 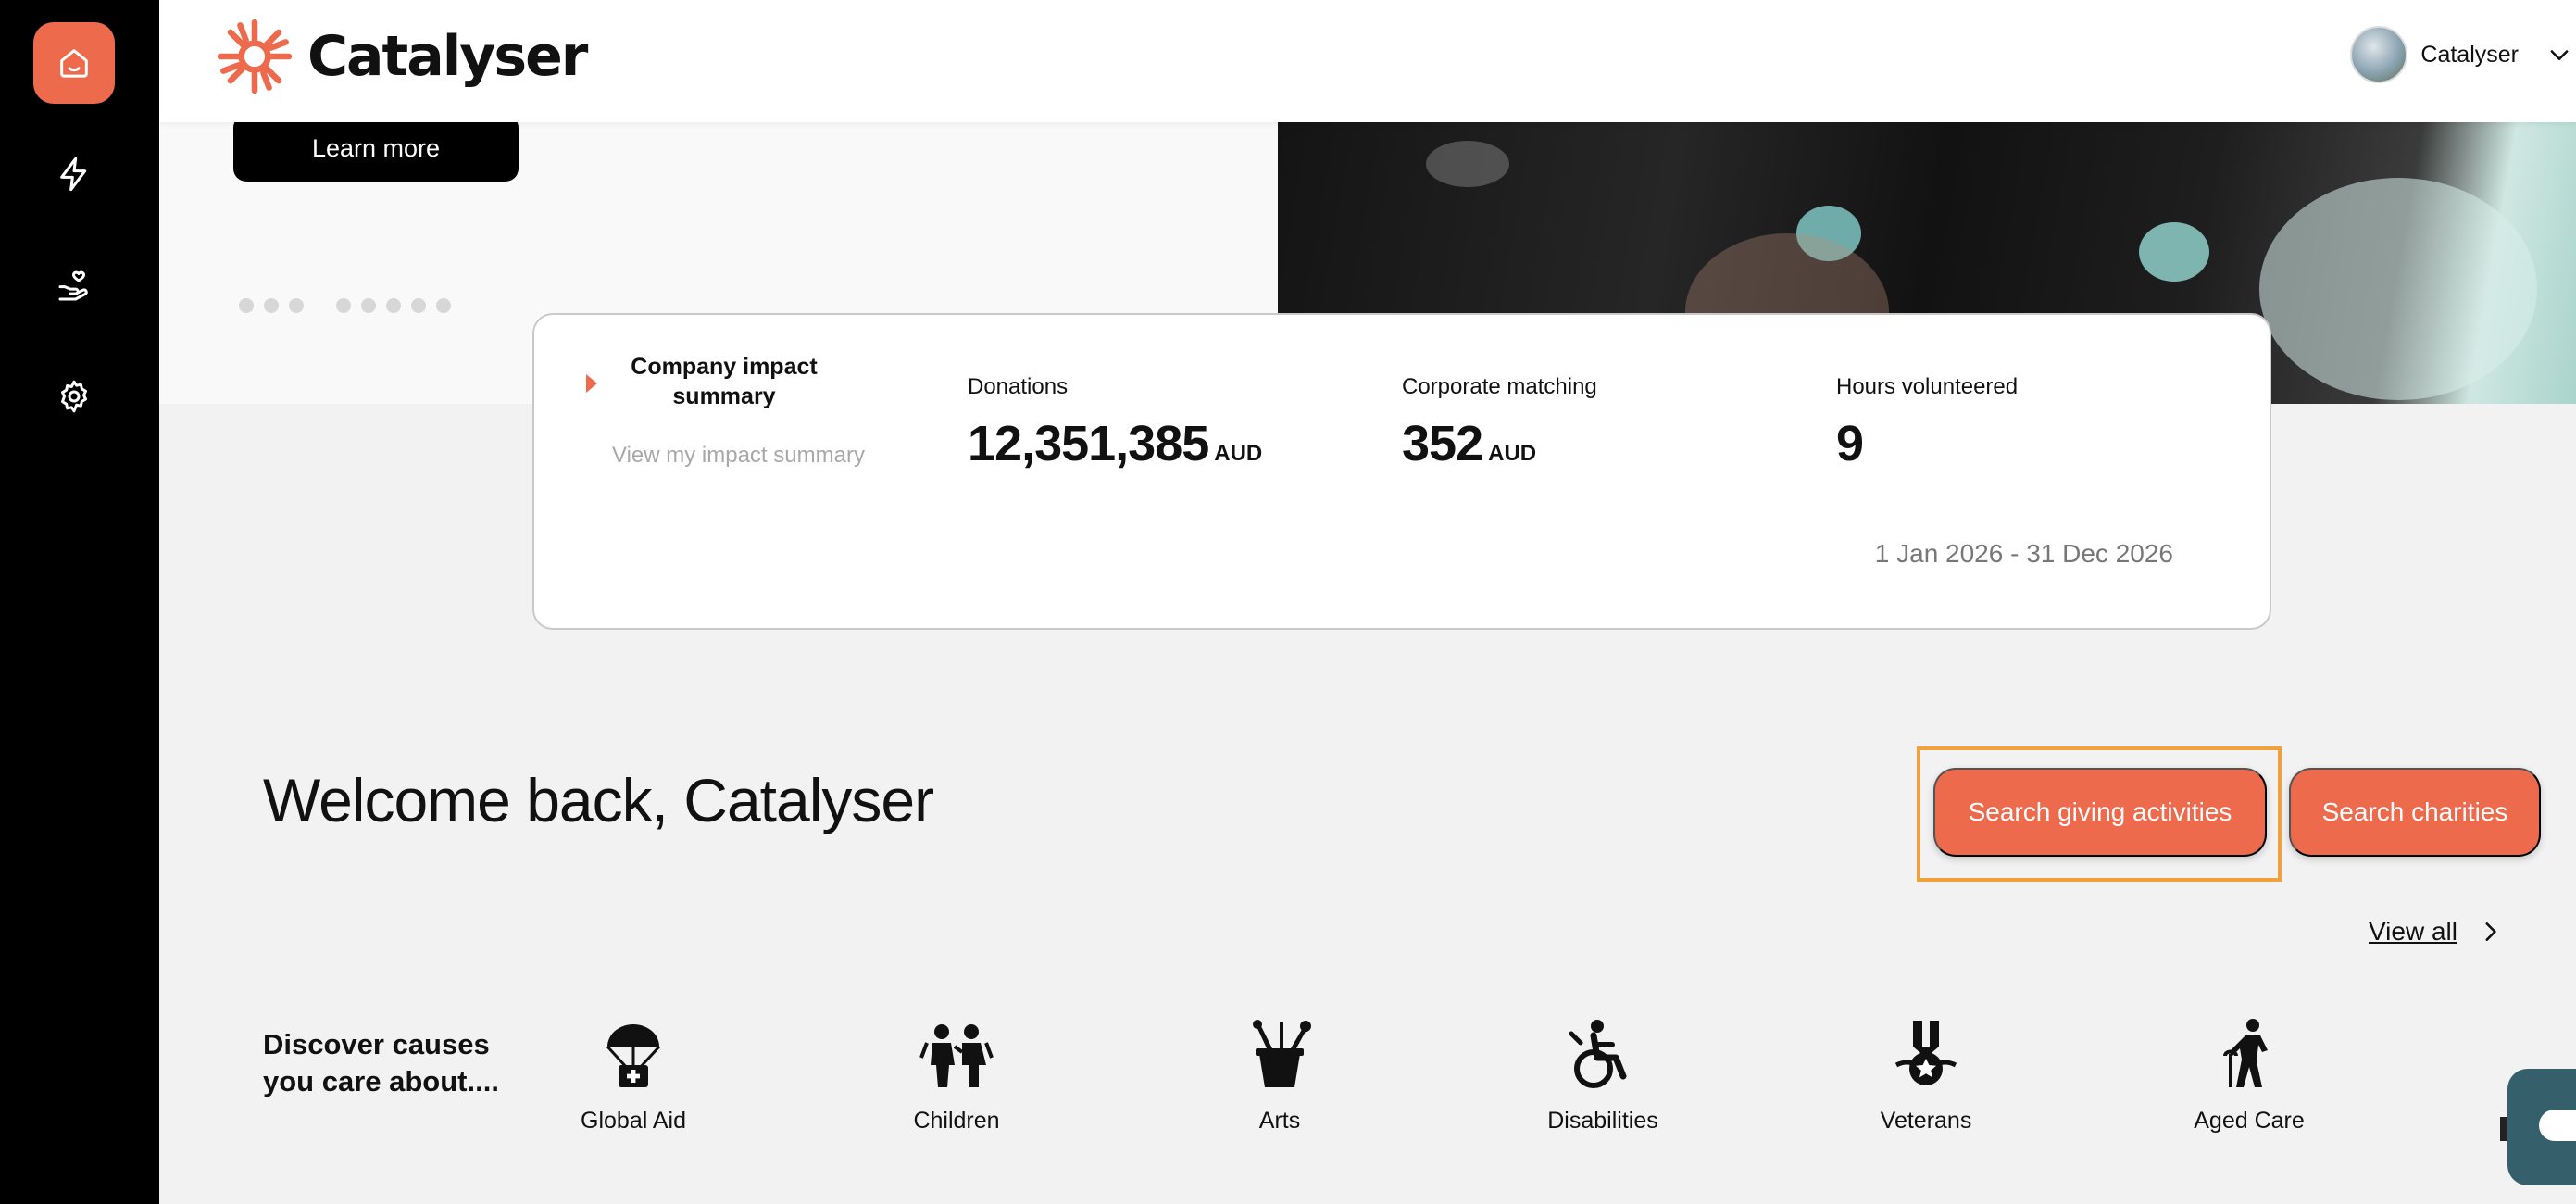 I want to click on cause-arts: Arts, so click(x=1280, y=1076).